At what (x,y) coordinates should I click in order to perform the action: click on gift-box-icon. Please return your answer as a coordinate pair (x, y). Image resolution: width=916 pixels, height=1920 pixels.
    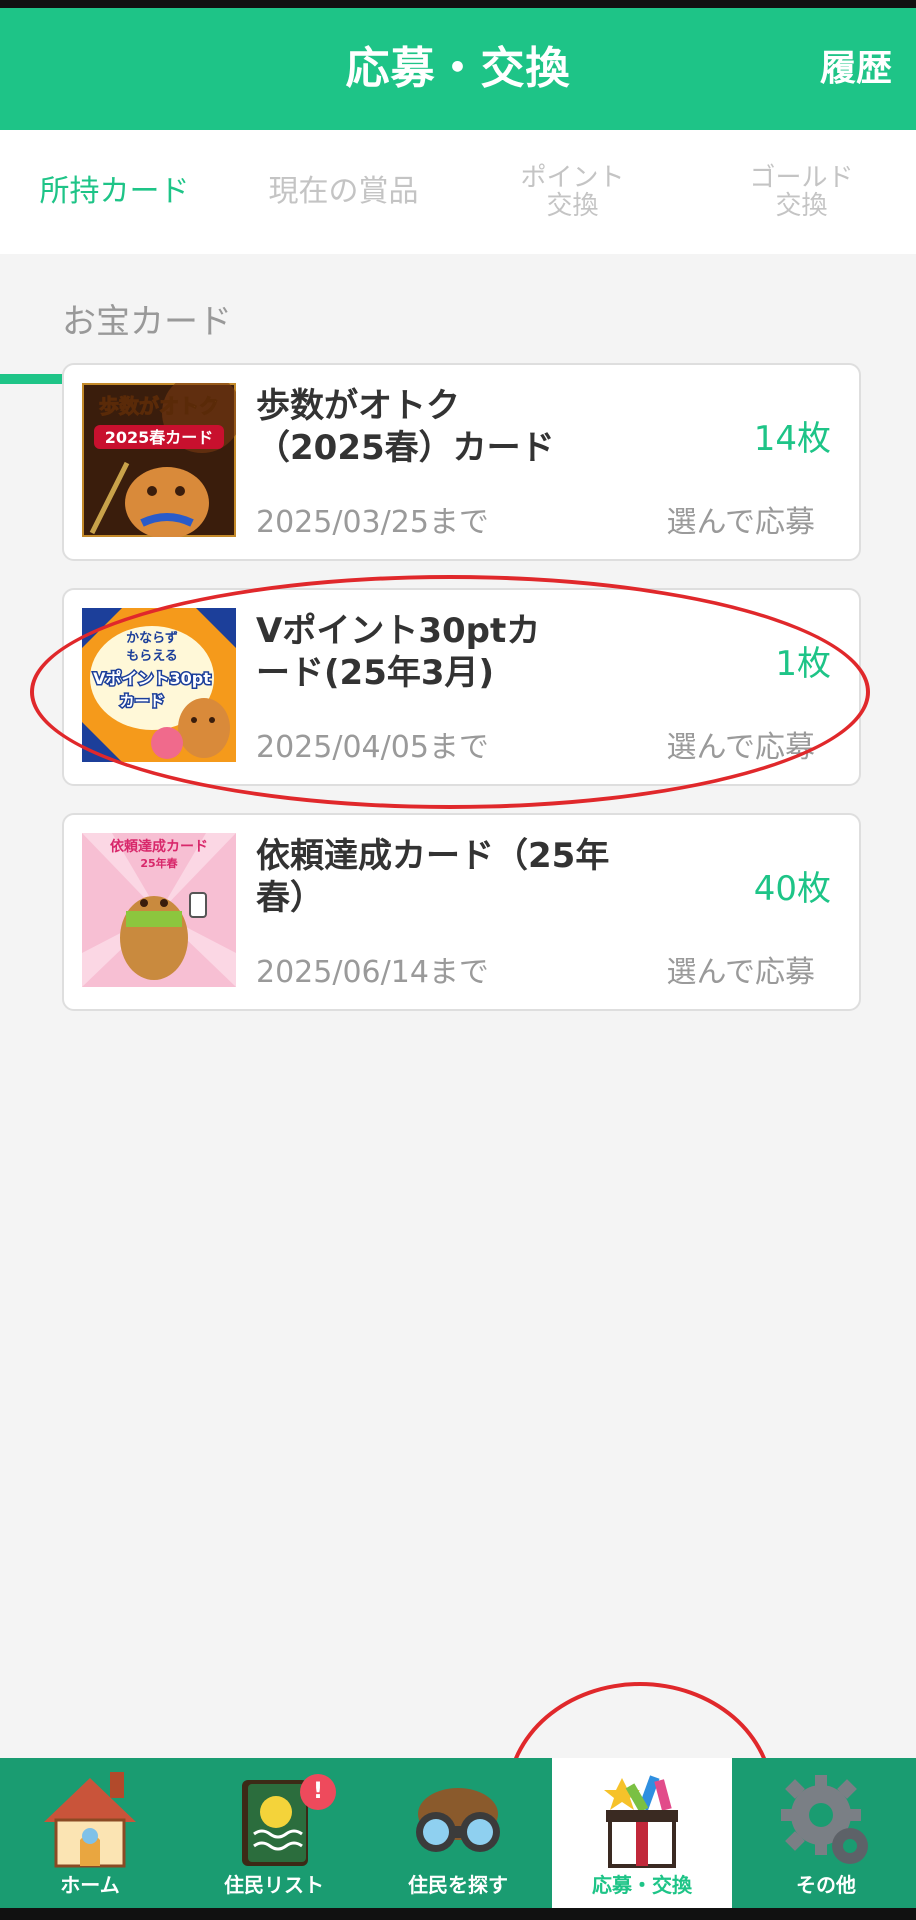
    Looking at the image, I should click on (641, 1821).